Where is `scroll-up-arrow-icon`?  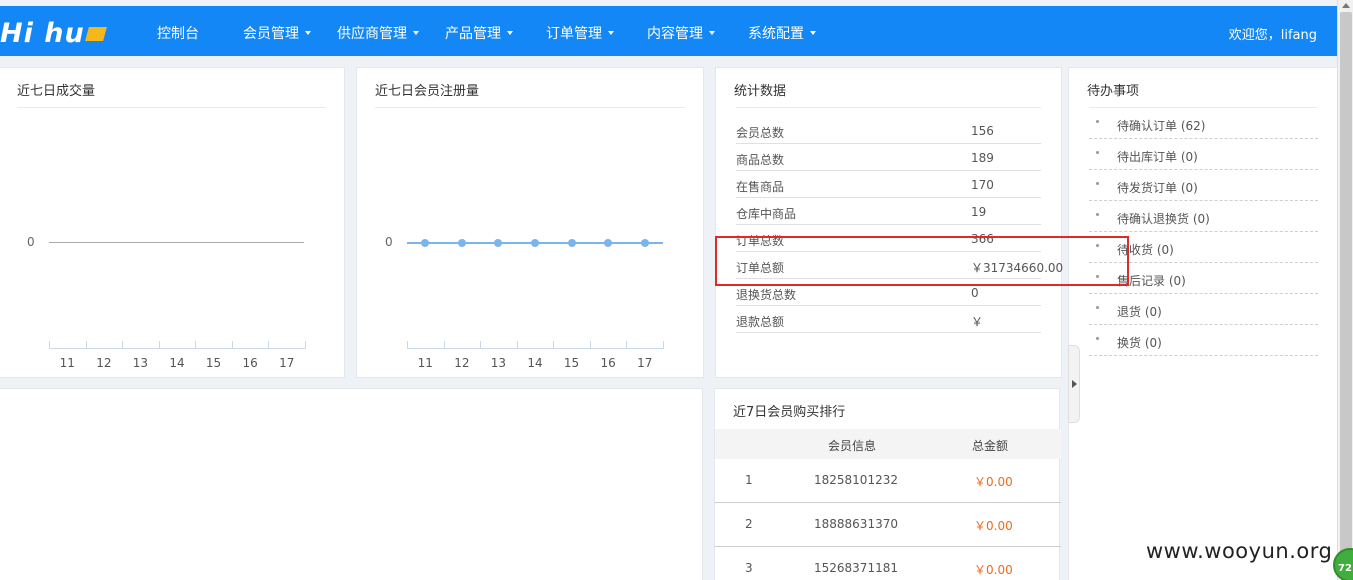
scroll-up-arrow-icon is located at coordinates (1346, 5).